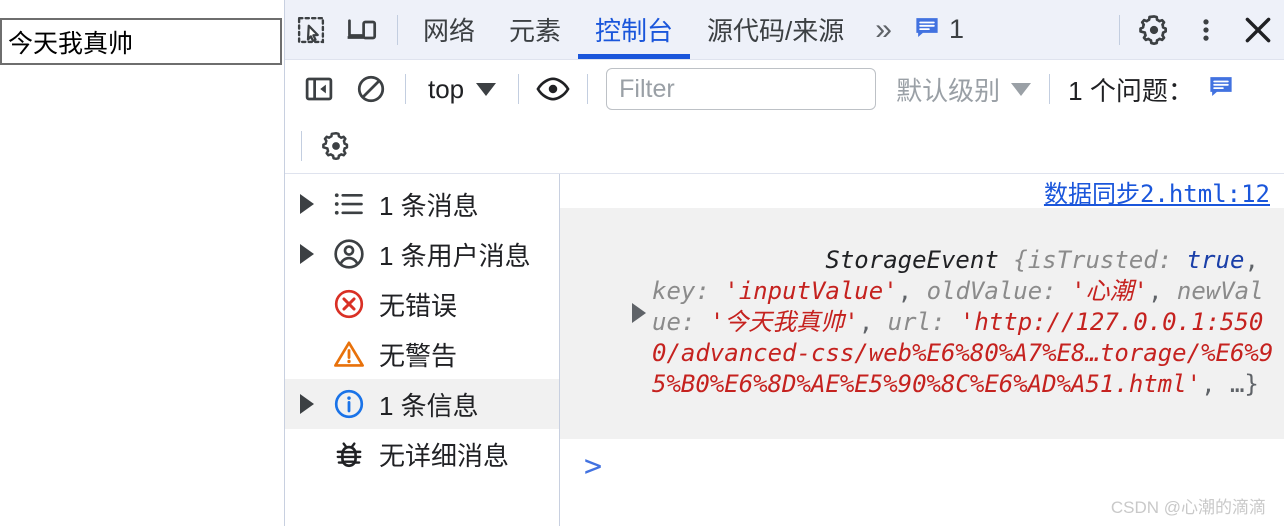  I want to click on issues-summary: 1 个问题：, so click(1151, 89).